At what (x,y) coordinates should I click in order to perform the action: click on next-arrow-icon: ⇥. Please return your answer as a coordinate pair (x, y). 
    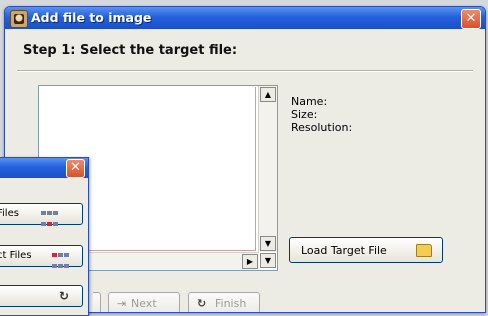
    Looking at the image, I should click on (122, 303).